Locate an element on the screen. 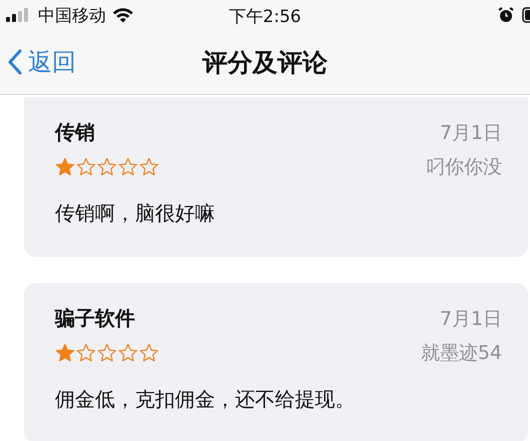  carrier-name: 中国移动 is located at coordinates (72, 15).